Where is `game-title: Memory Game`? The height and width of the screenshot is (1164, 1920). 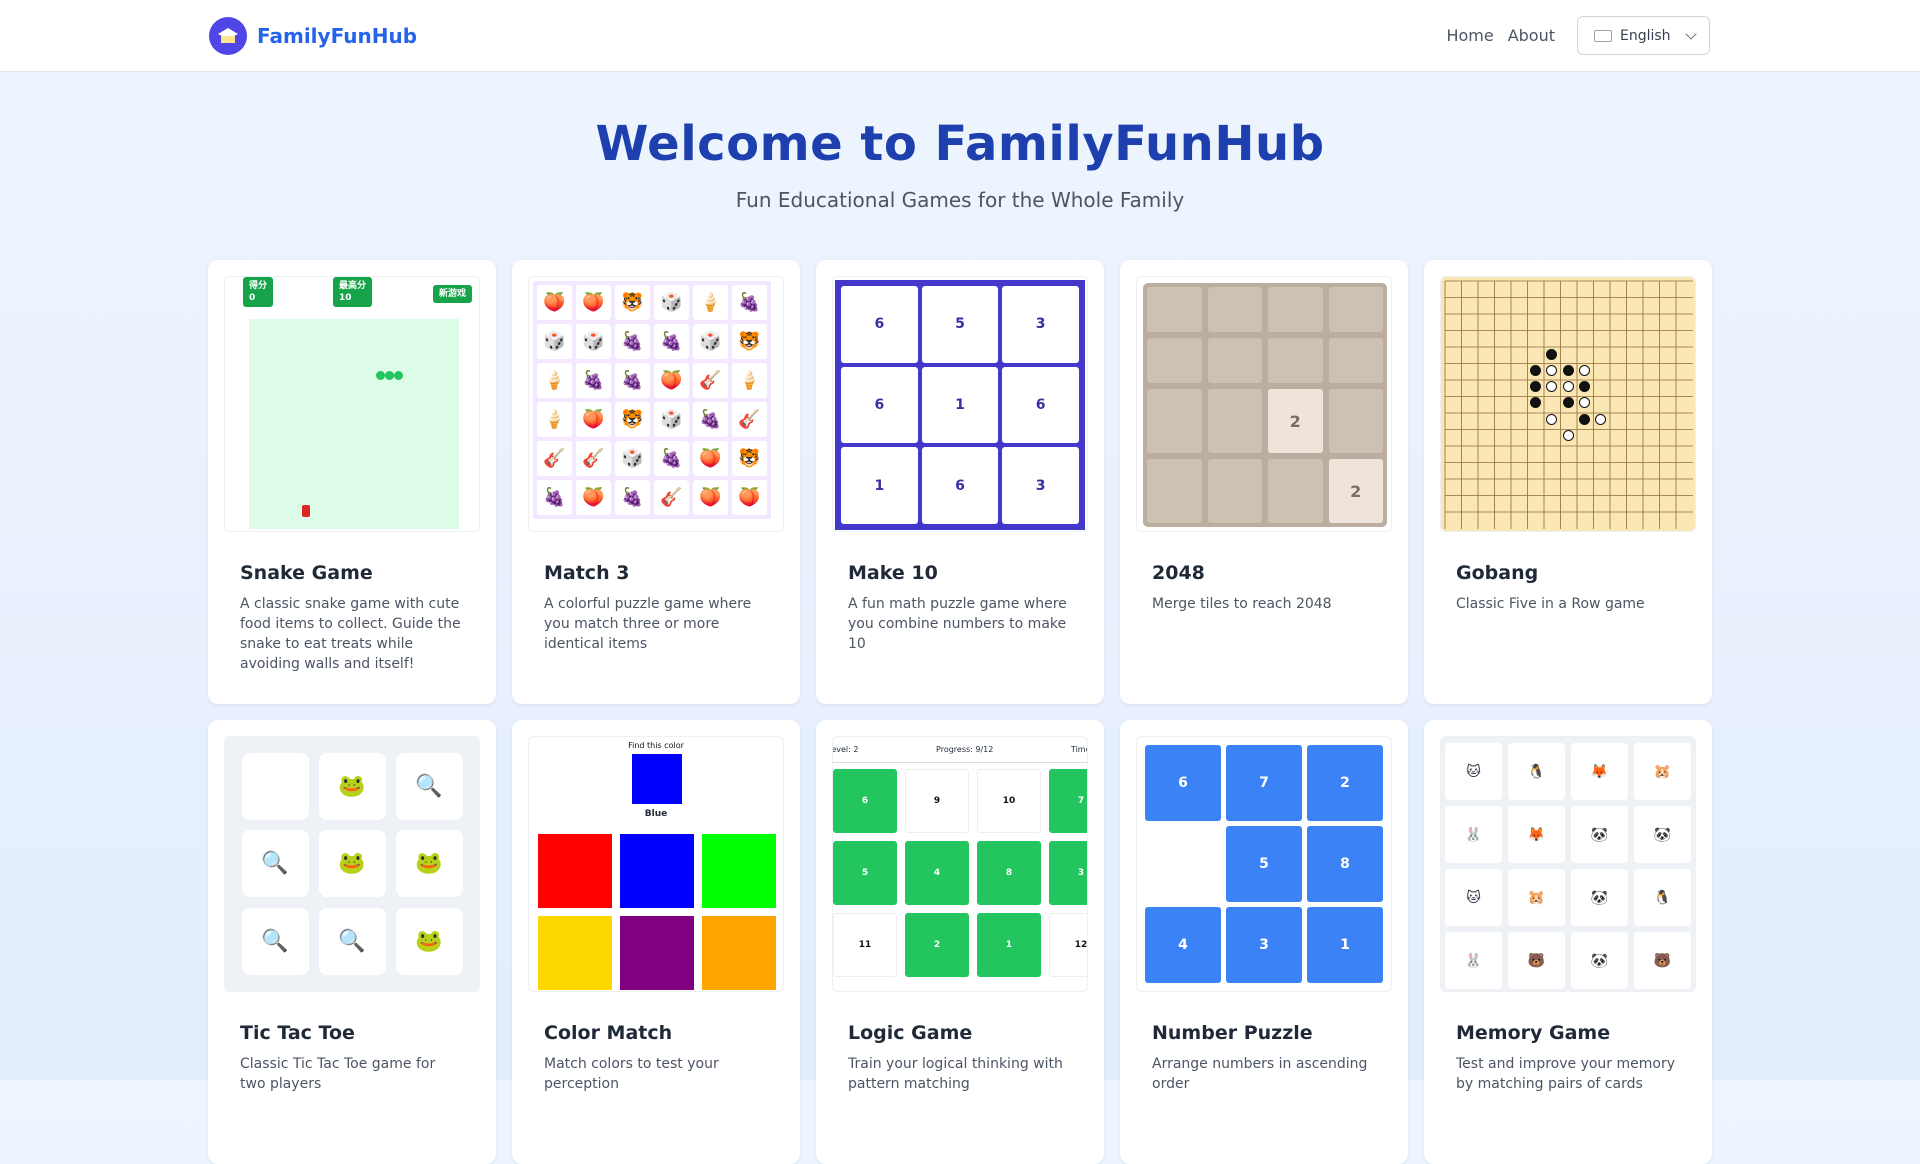 game-title: Memory Game is located at coordinates (1533, 1033).